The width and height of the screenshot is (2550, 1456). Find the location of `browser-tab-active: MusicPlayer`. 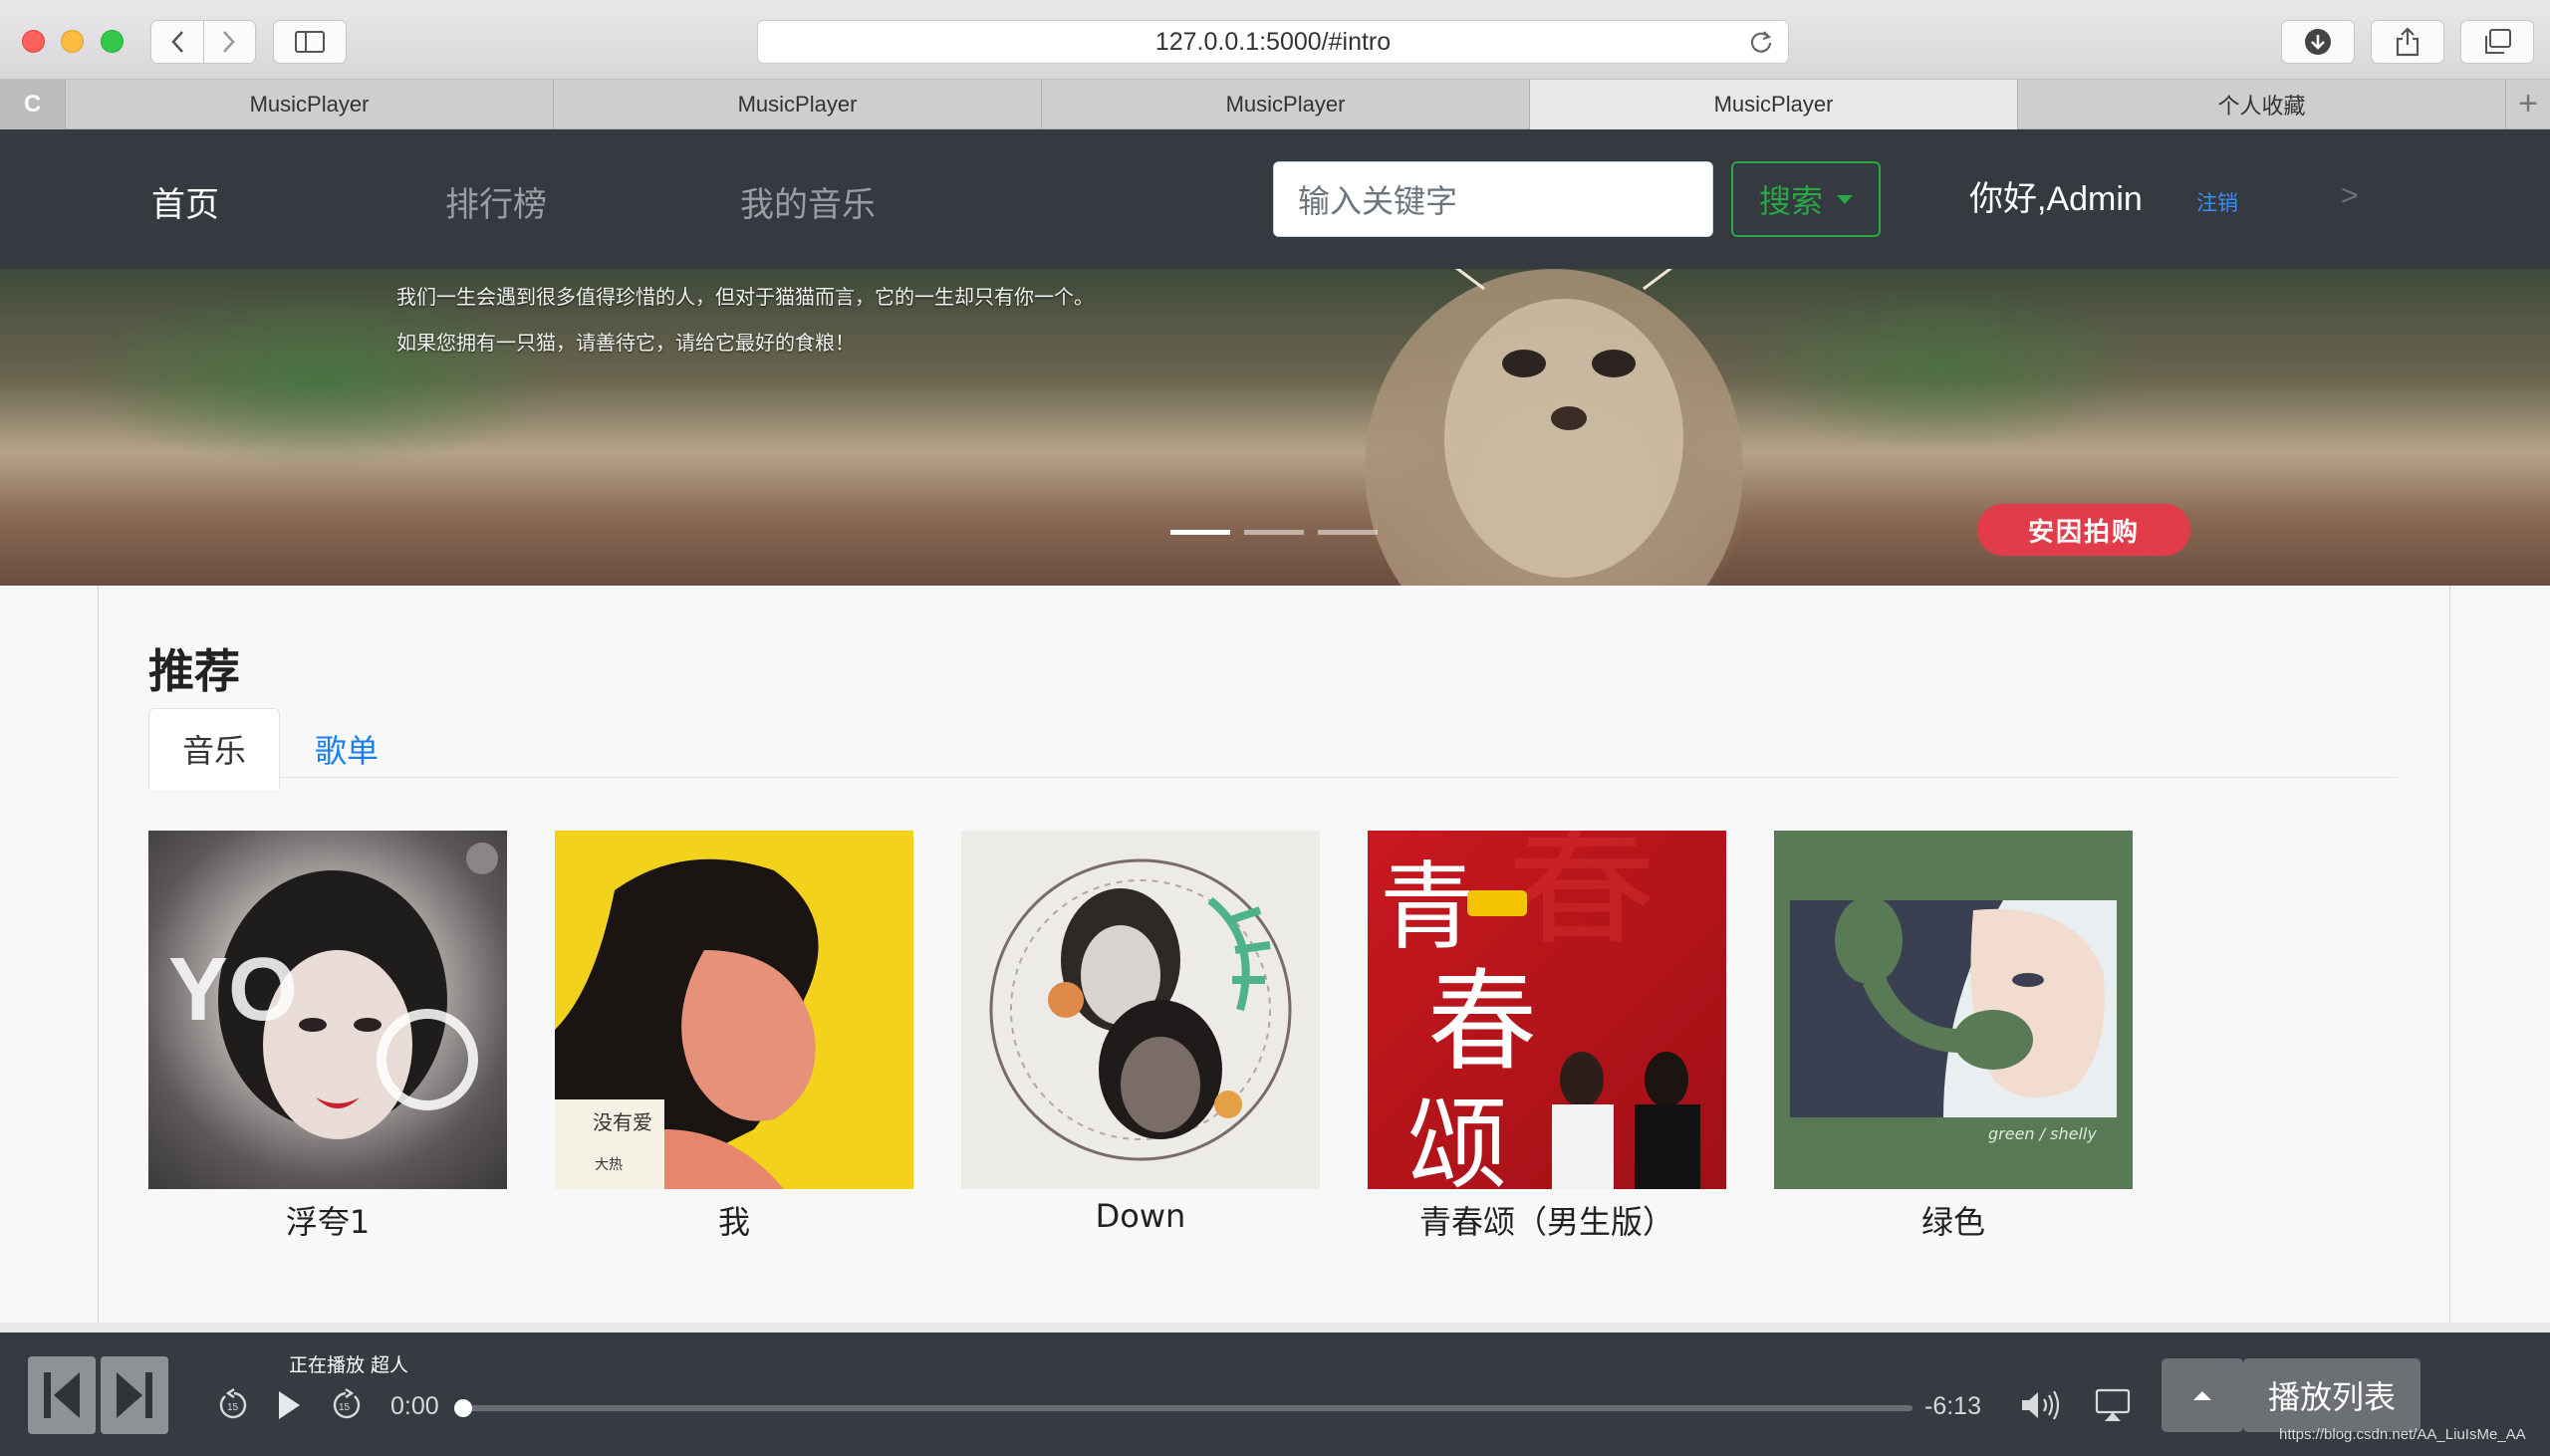

browser-tab-active: MusicPlayer is located at coordinates (1774, 104).